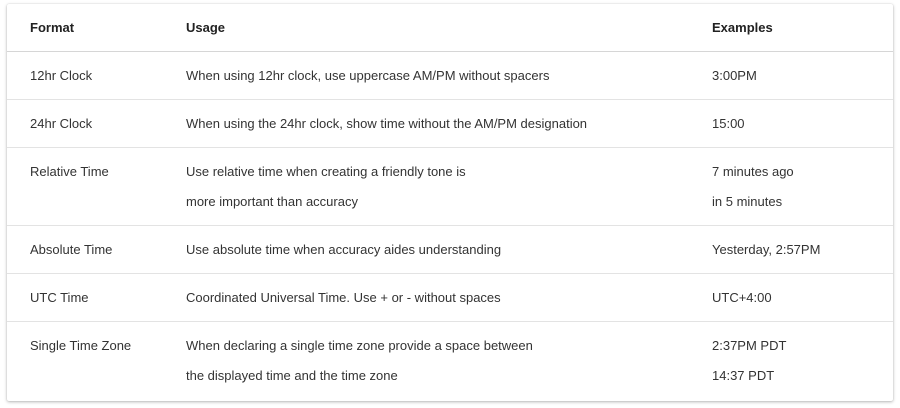 Image resolution: width=900 pixels, height=408 pixels. I want to click on examples-cell: 7 minutes ago in 5 minutes, so click(753, 187).